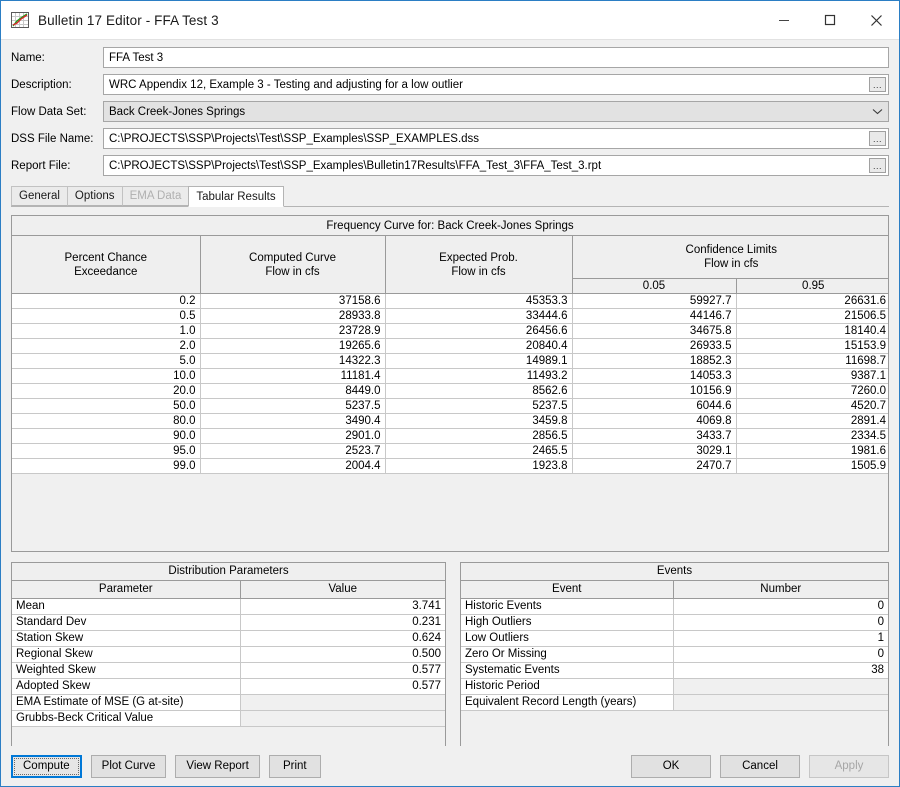 This screenshot has width=900, height=787. What do you see at coordinates (228, 718) in the screenshot?
I see `table-row: Grubbs-Beck Critical Value` at bounding box center [228, 718].